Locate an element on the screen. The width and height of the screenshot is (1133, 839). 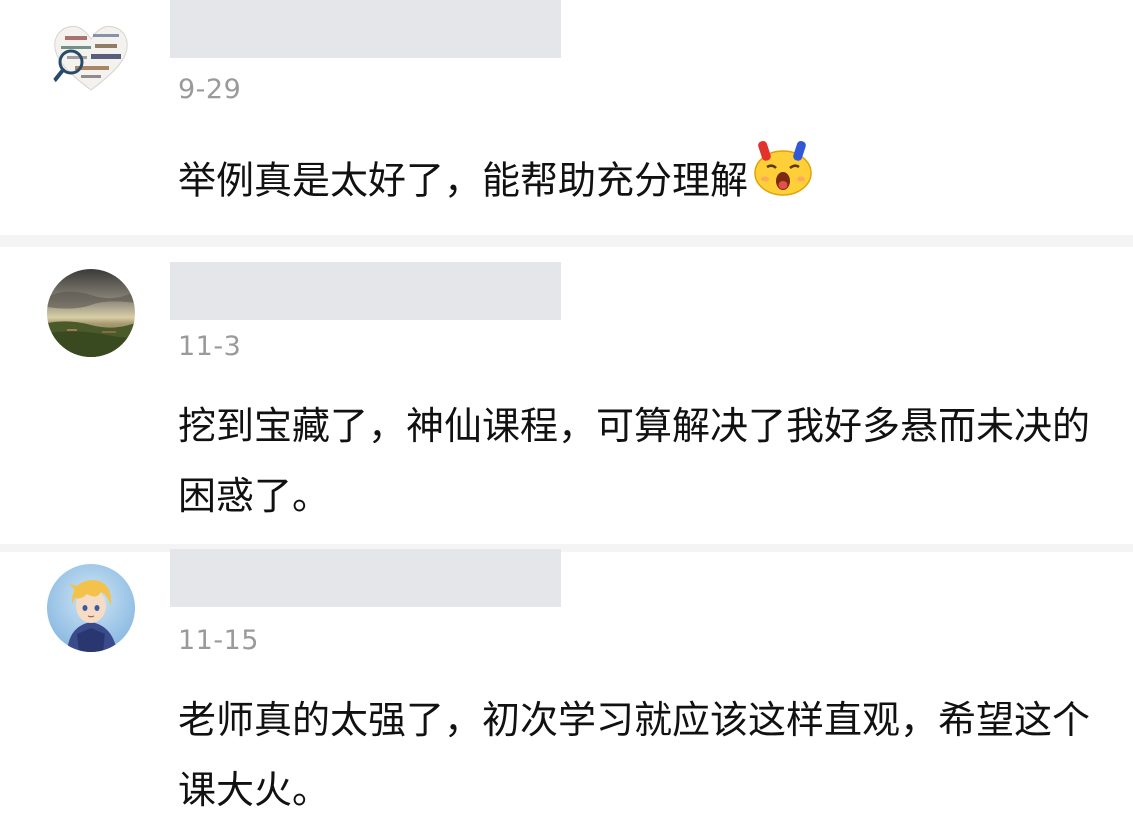
comment-text: 举例真是太好了，能帮助充分理解 is located at coordinates (643, 181).